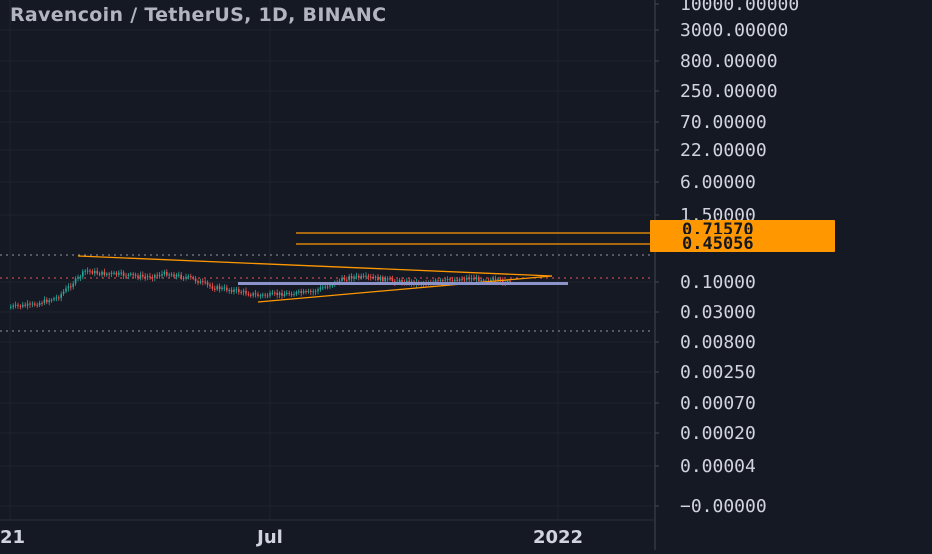 The height and width of the screenshot is (554, 932). I want to click on upper-trendline, so click(315, 266).